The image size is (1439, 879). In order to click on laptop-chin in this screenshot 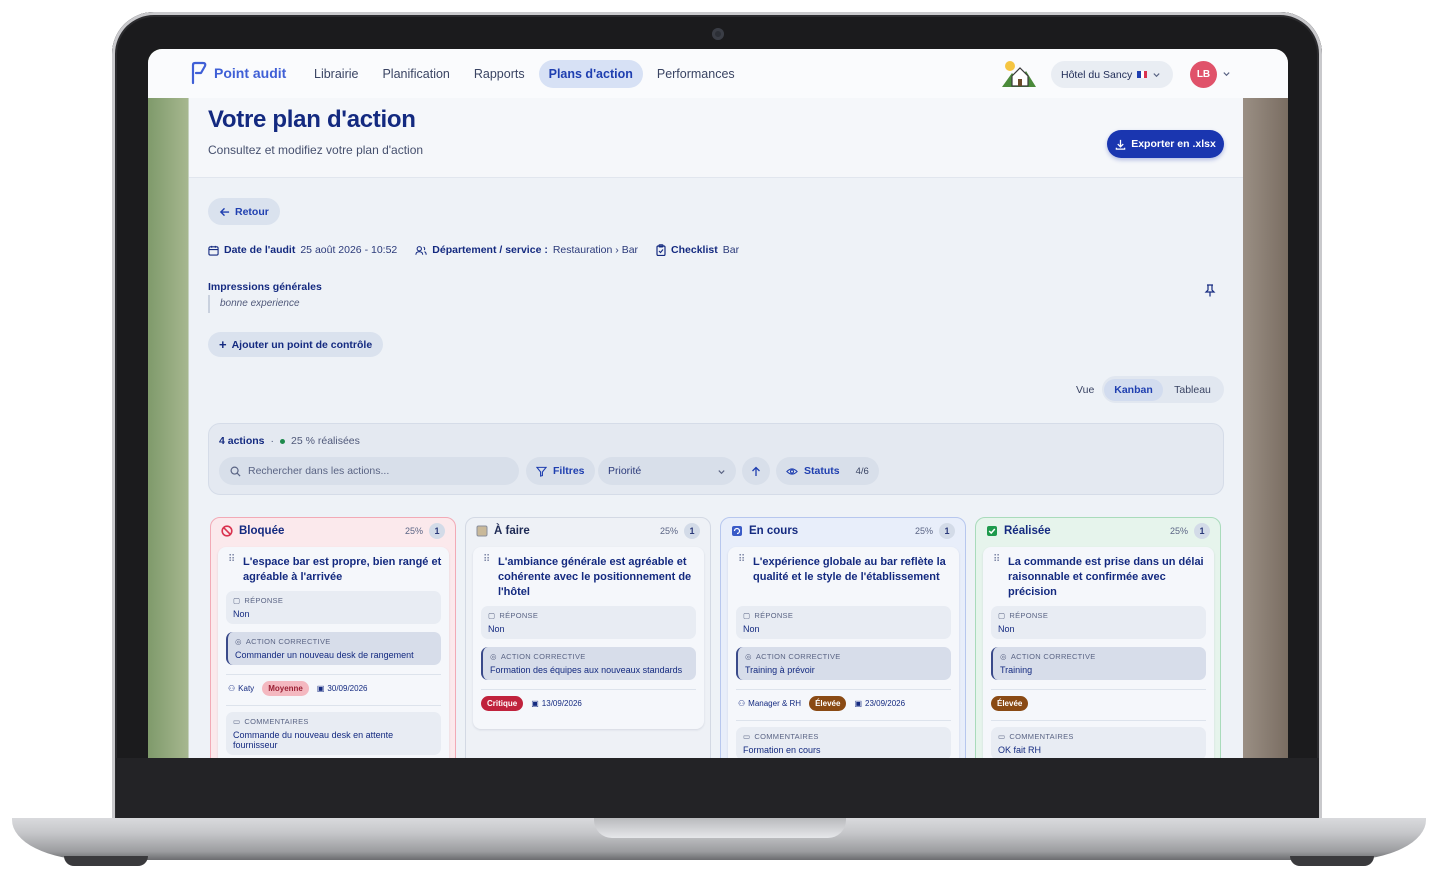, I will do `click(717, 789)`.